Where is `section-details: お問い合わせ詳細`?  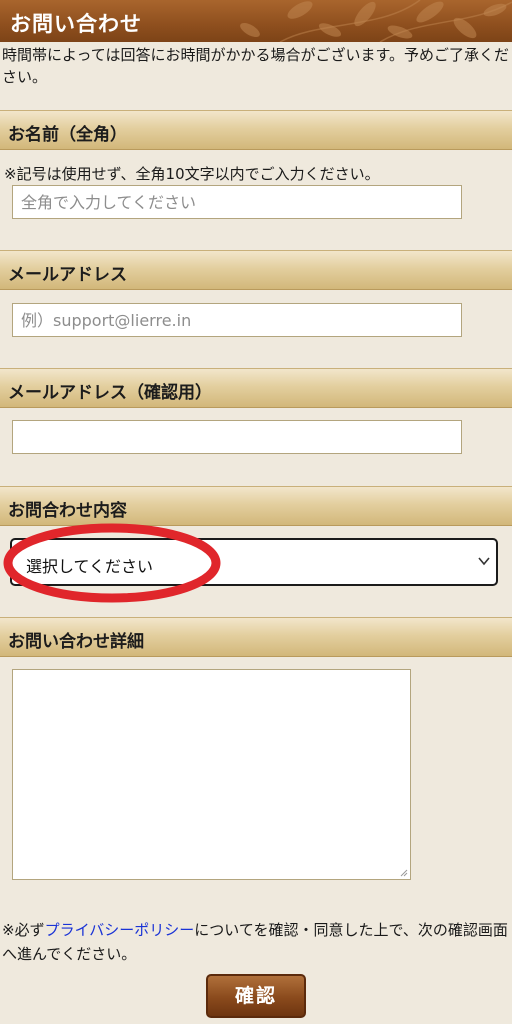
section-details: お問い合わせ詳細 is located at coordinates (256, 637).